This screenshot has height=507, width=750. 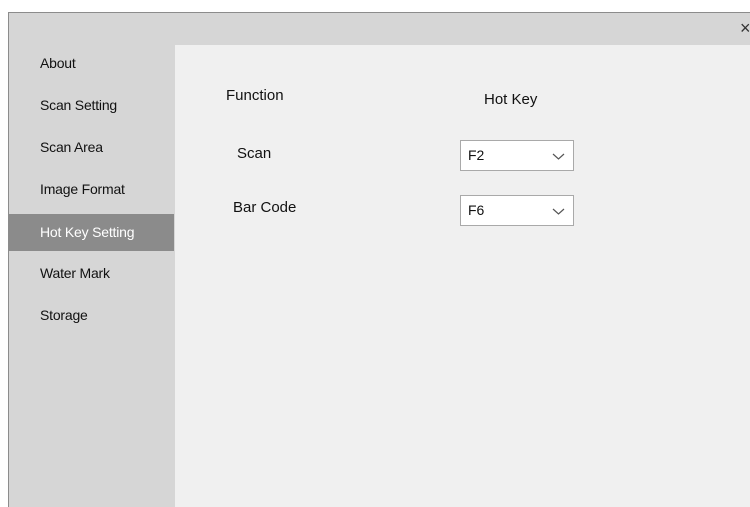 I want to click on sidebar-item-storage: Storage, so click(x=91, y=318).